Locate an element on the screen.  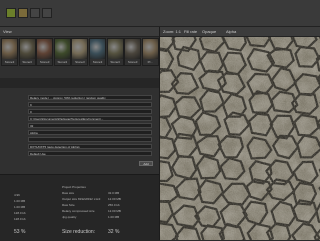
property-row is located at coordinates (80, 140).